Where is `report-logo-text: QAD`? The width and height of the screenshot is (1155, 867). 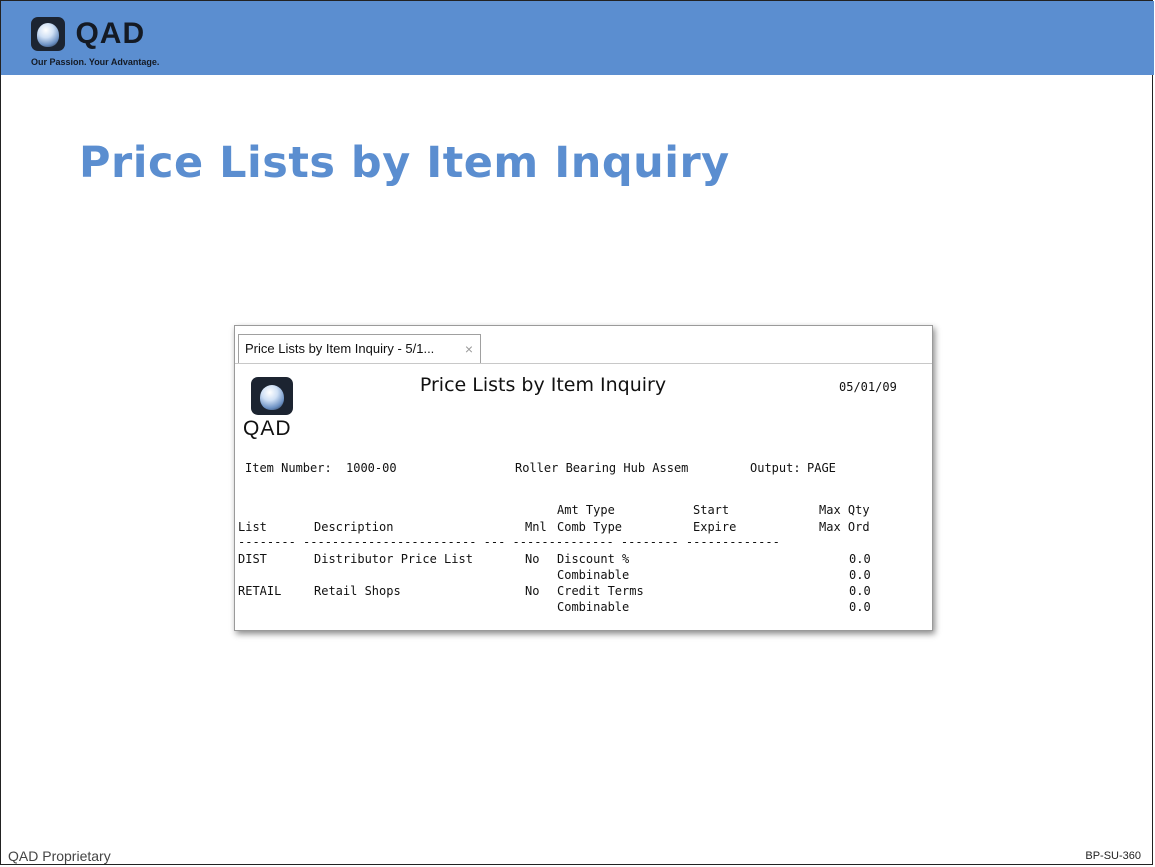
report-logo-text: QAD is located at coordinates (267, 428).